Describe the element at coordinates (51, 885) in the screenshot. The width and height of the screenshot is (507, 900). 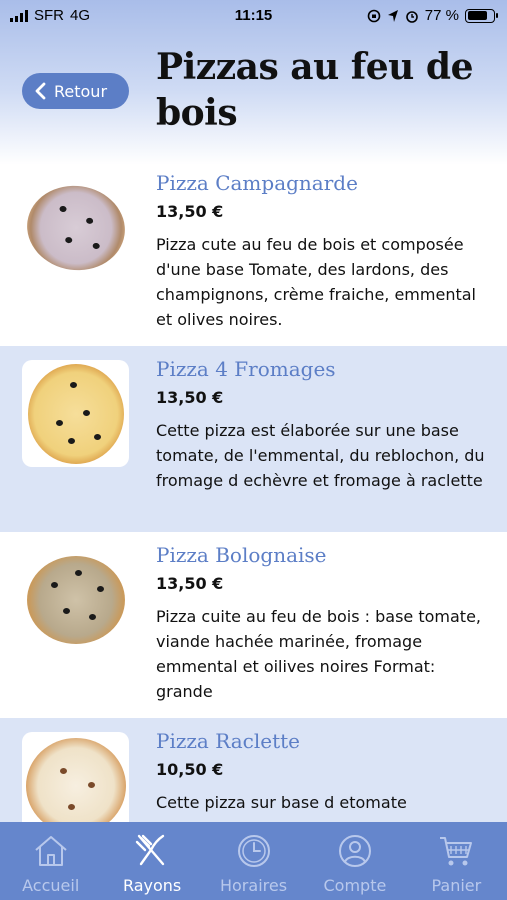
I see `tab-label: Accueil` at that location.